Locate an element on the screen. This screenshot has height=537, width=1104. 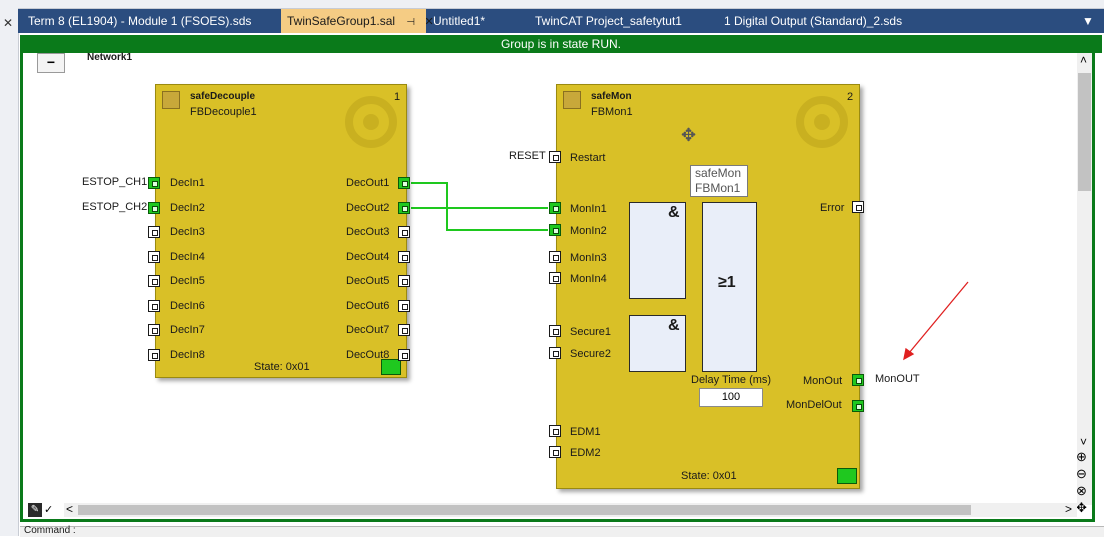
port-label-secure1: Secure1 is located at coordinates (590, 332).